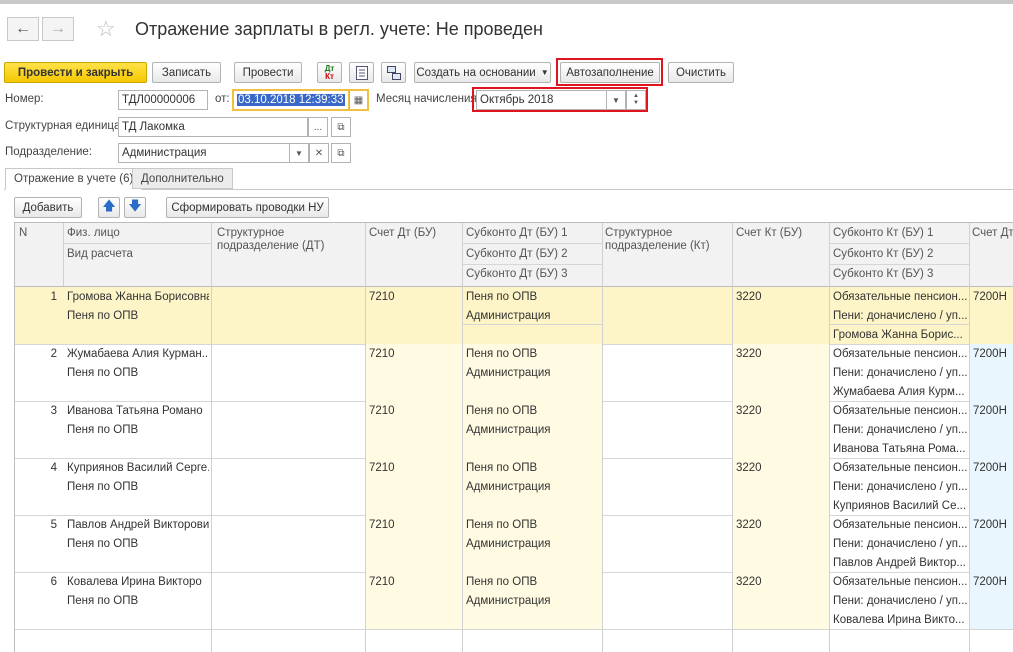 The width and height of the screenshot is (1013, 652). What do you see at coordinates (51, 468) in the screenshot?
I see `row-number: 4` at bounding box center [51, 468].